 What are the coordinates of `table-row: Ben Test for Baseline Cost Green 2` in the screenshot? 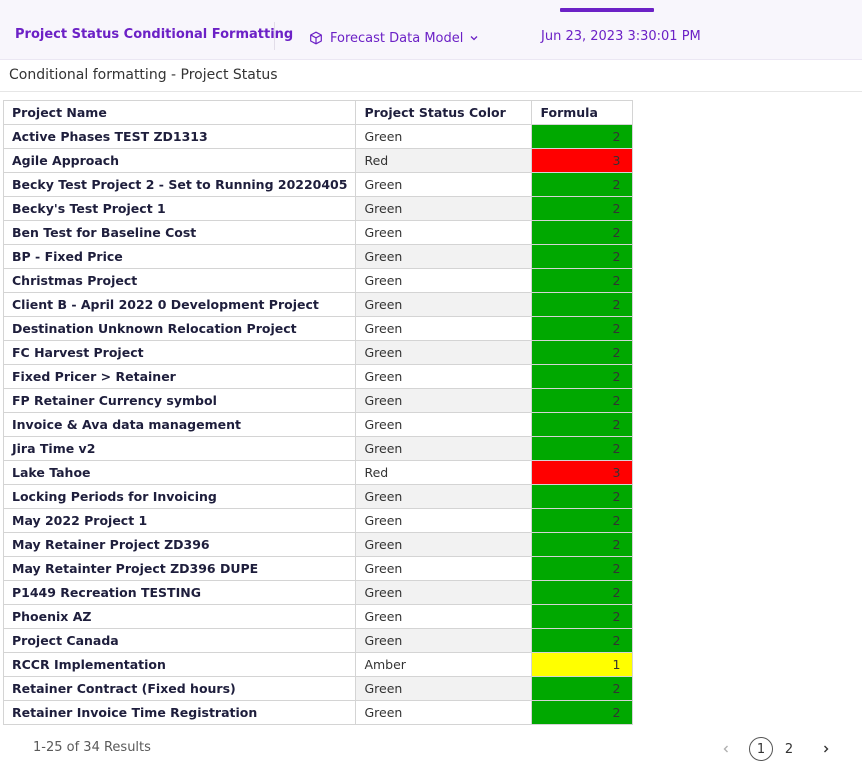 It's located at (318, 232).